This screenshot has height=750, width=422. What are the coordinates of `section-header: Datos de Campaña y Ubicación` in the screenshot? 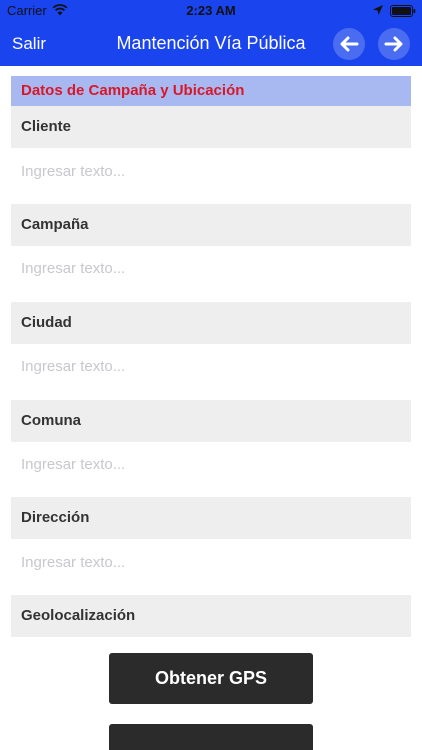 It's located at (211, 91).